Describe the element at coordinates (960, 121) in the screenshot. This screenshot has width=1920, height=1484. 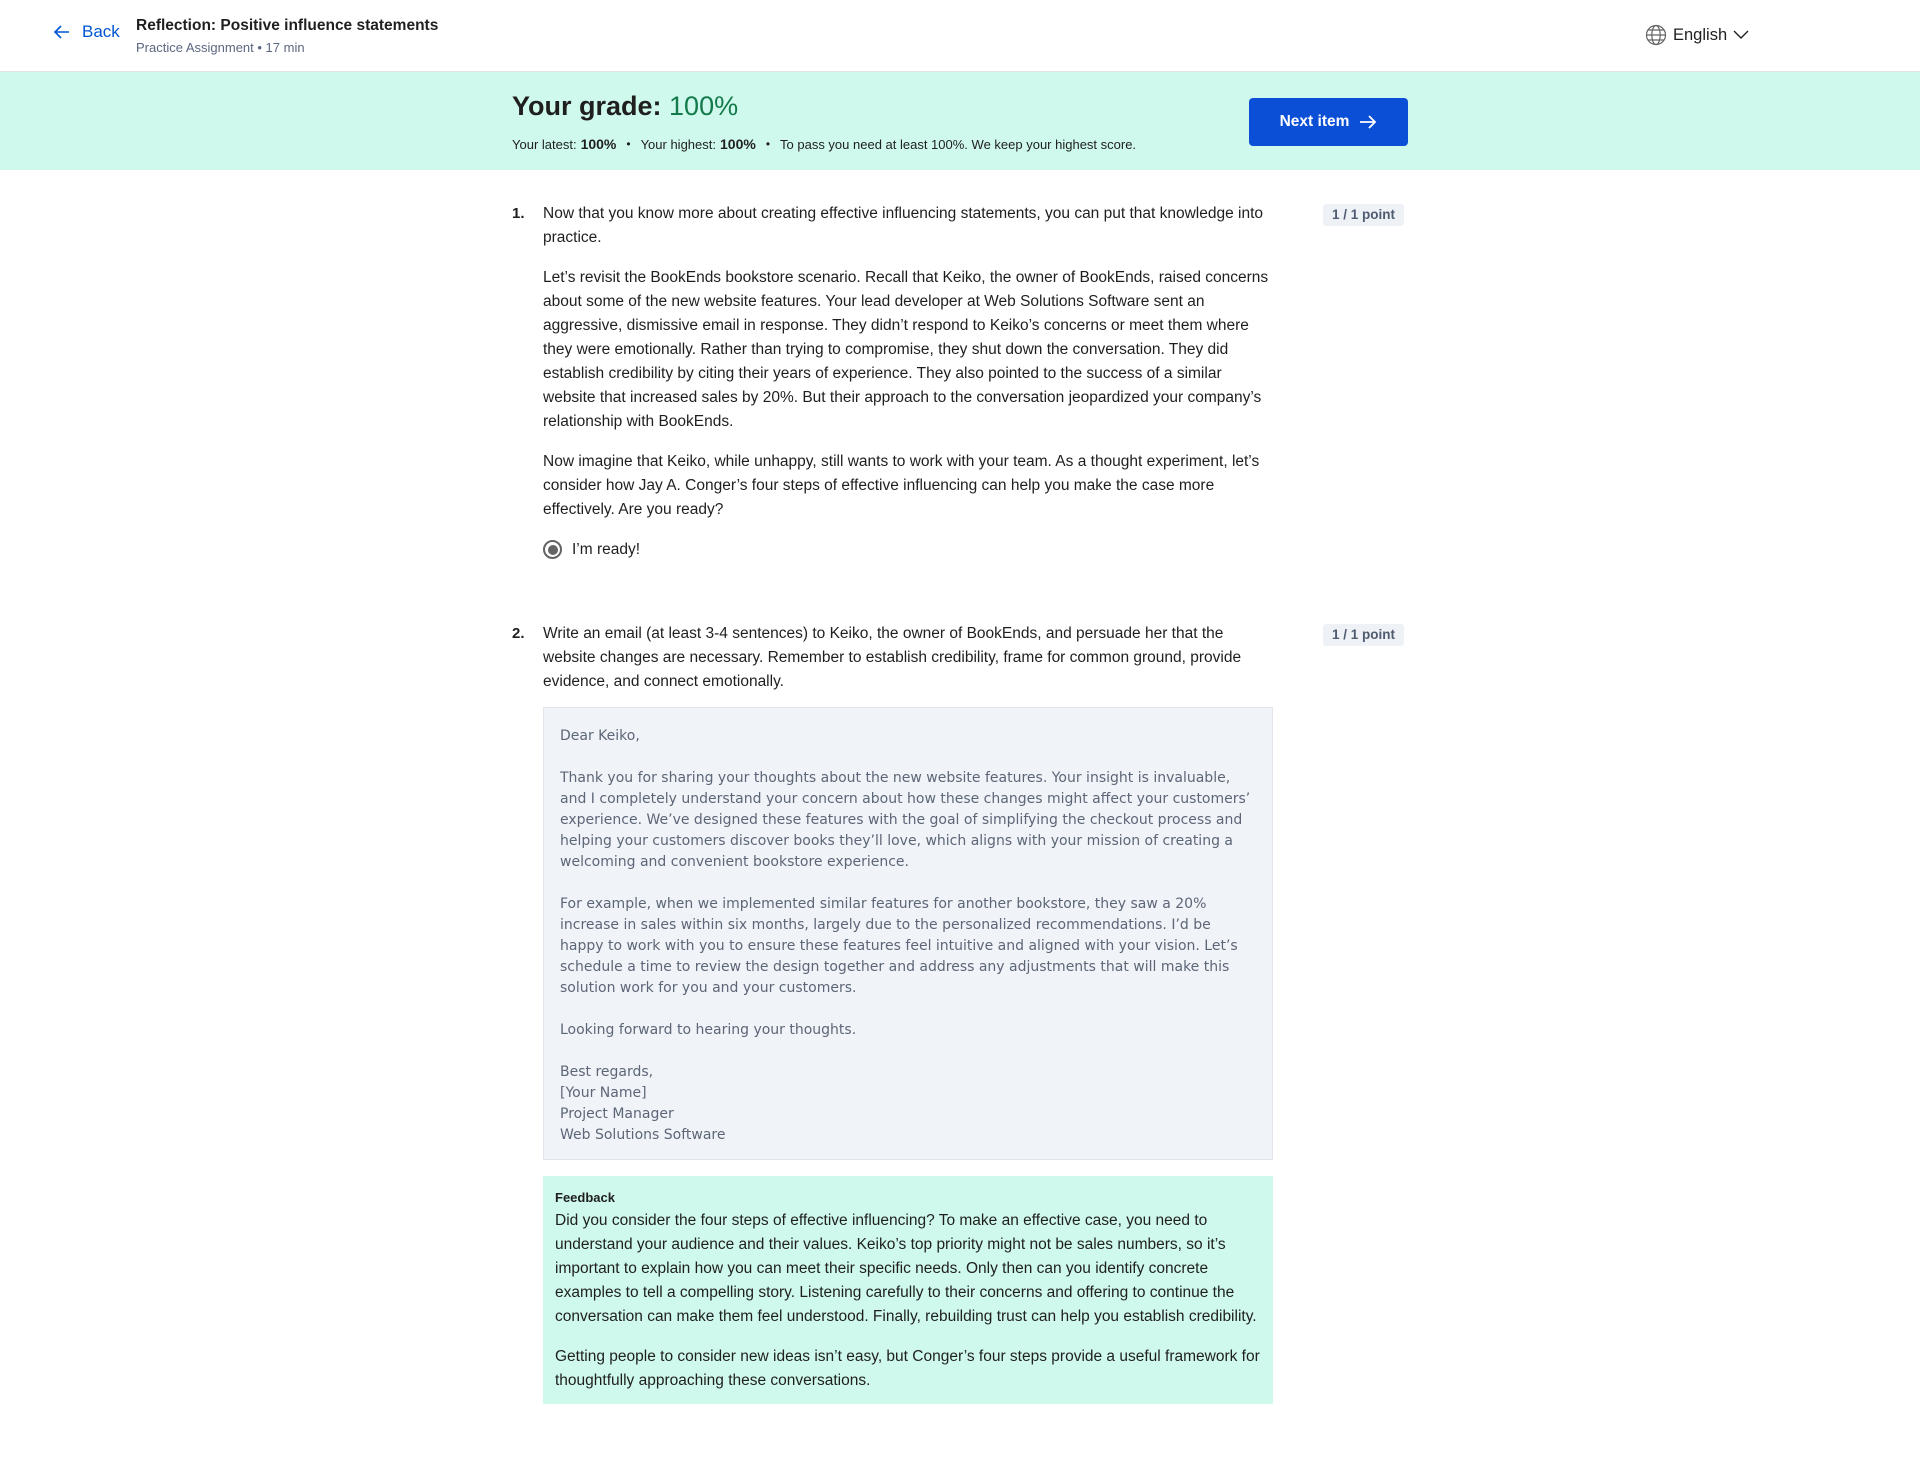
I see `grade-banner` at that location.